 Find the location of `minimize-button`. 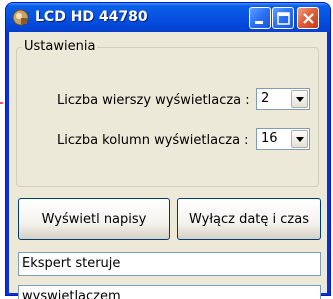

minimize-button is located at coordinates (260, 18).